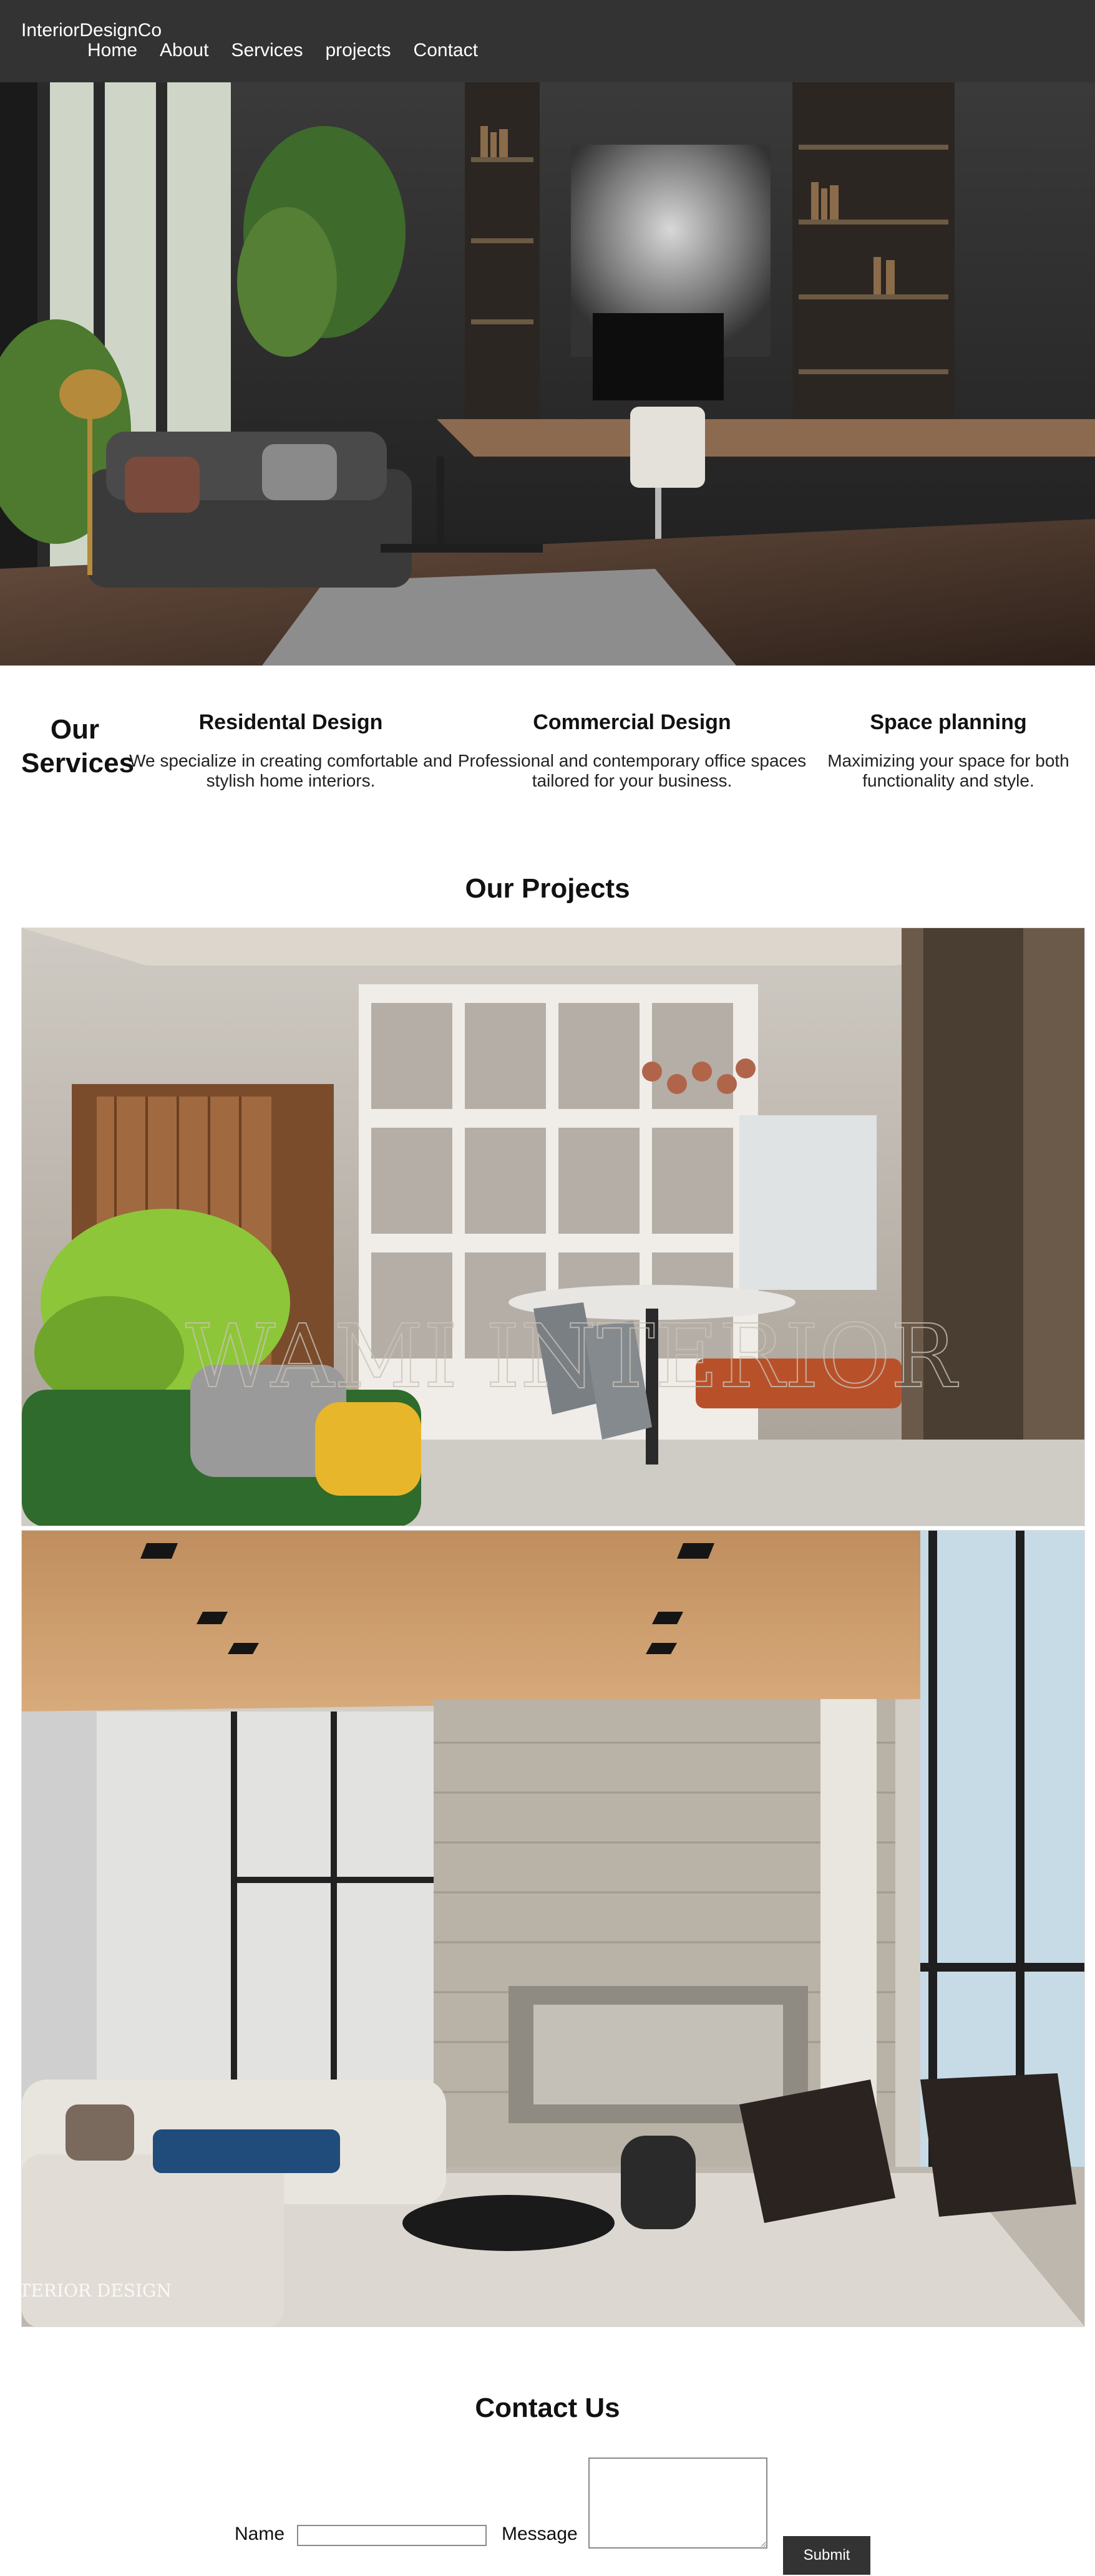 The height and width of the screenshot is (2576, 1095). What do you see at coordinates (392, 2535) in the screenshot?
I see `name-input` at bounding box center [392, 2535].